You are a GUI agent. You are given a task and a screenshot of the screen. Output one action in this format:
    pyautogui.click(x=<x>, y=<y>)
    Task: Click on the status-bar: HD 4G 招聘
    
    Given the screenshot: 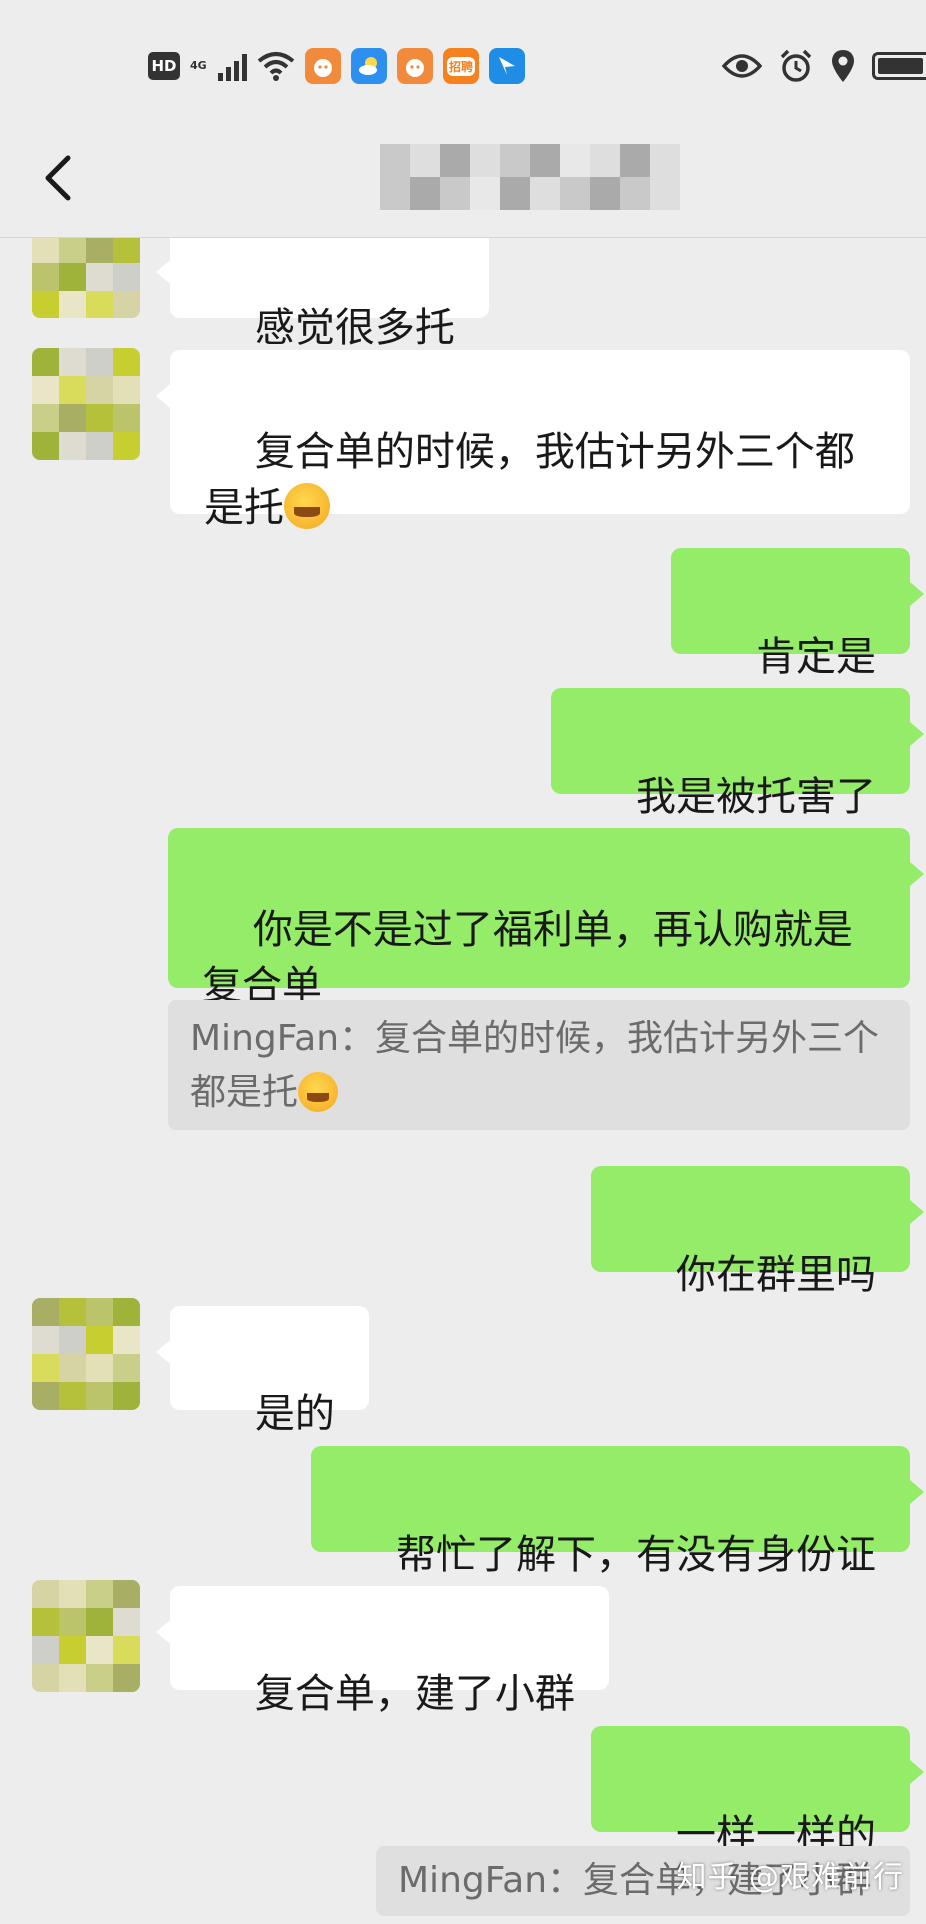 What is the action you would take?
    pyautogui.click(x=463, y=60)
    